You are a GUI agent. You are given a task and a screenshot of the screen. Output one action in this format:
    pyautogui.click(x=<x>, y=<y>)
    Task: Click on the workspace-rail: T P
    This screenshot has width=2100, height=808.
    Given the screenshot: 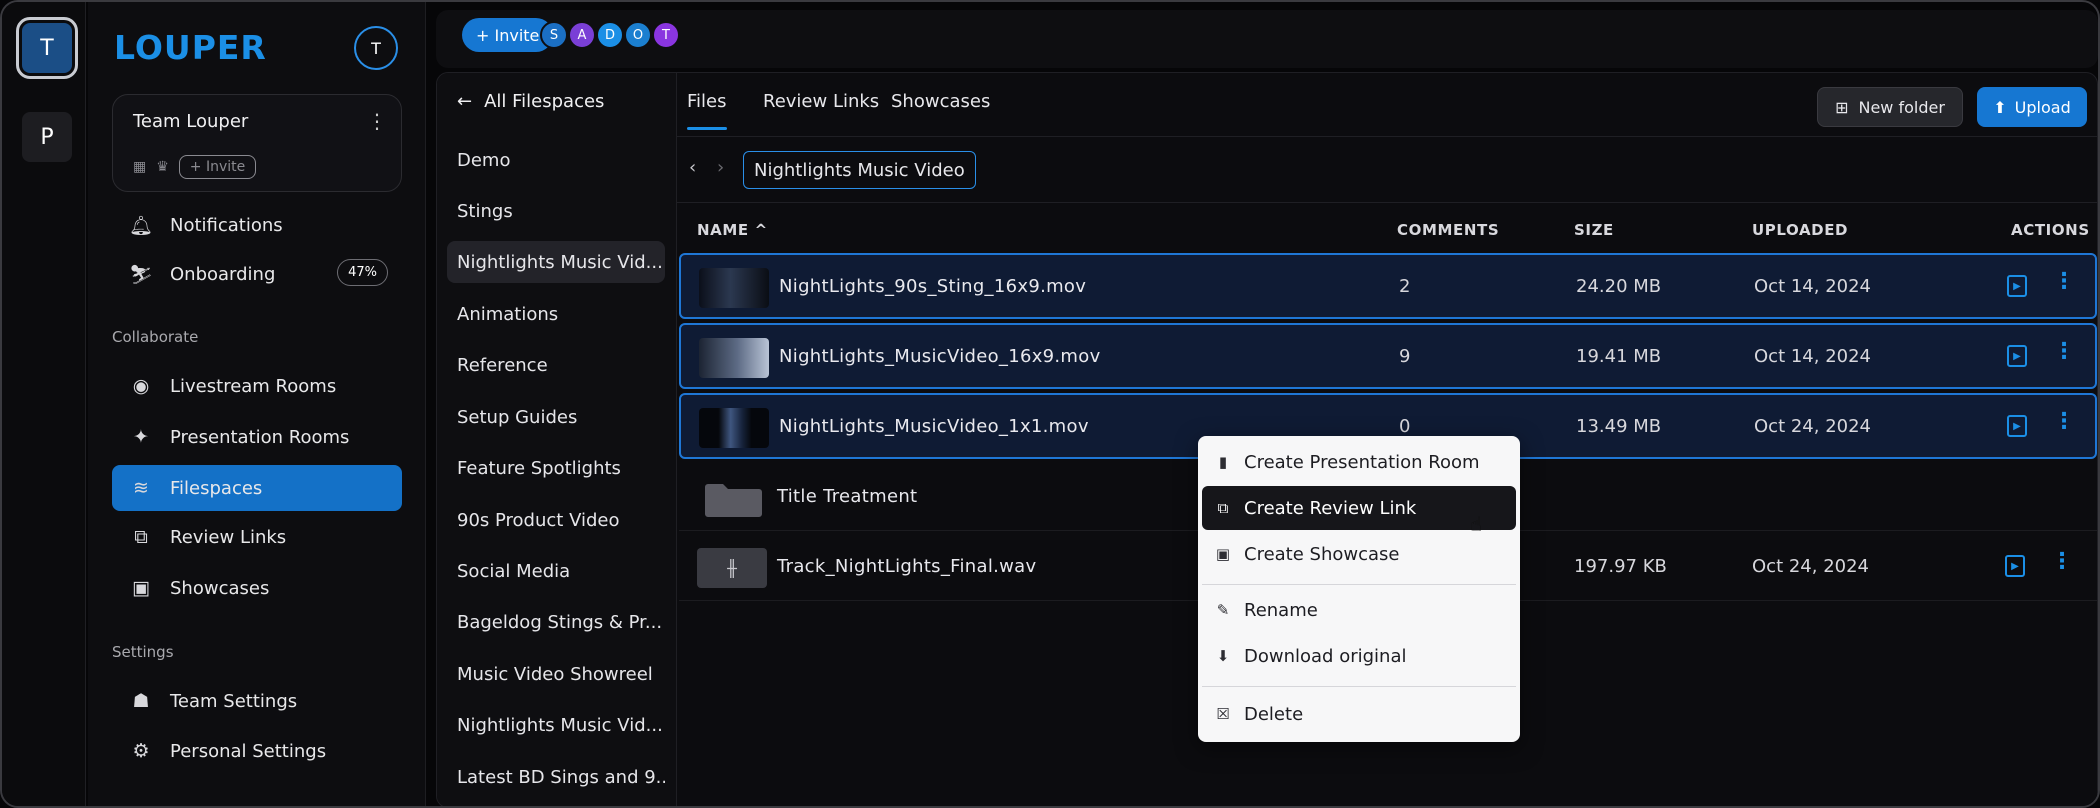 What is the action you would take?
    pyautogui.click(x=44, y=404)
    